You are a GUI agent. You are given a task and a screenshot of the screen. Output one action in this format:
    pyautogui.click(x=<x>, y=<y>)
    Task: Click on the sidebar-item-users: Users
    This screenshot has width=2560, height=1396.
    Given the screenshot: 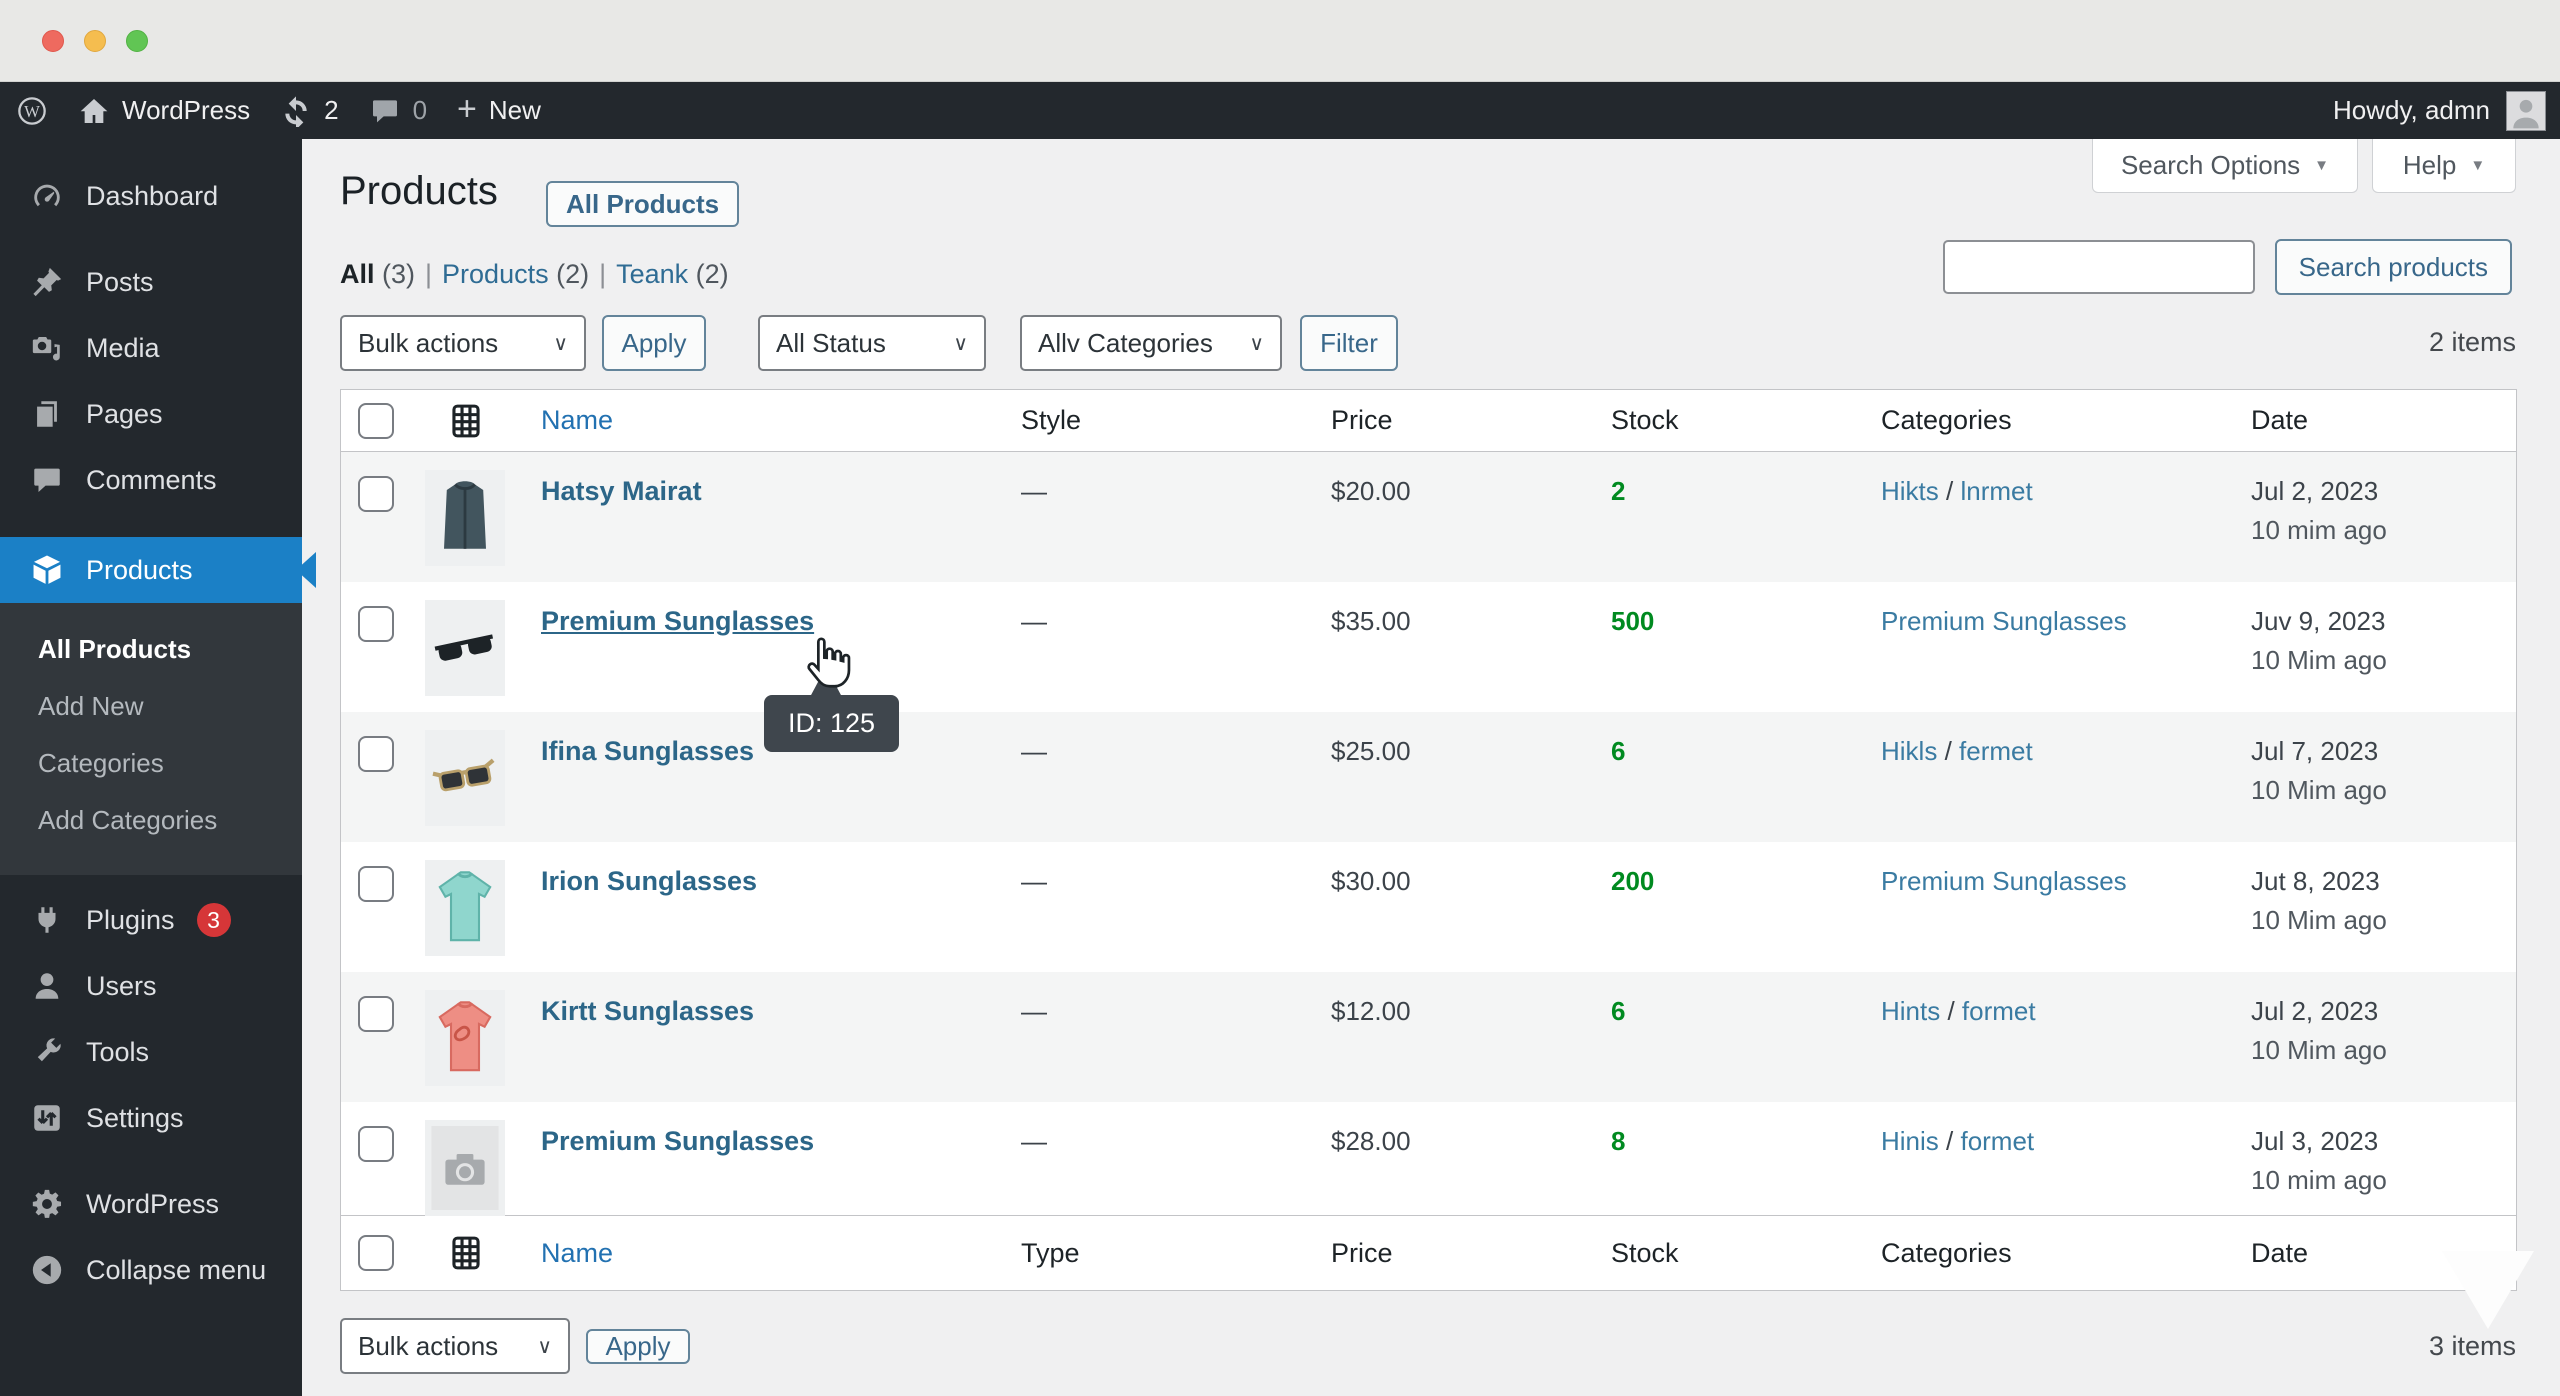 What is the action you would take?
    pyautogui.click(x=151, y=986)
    